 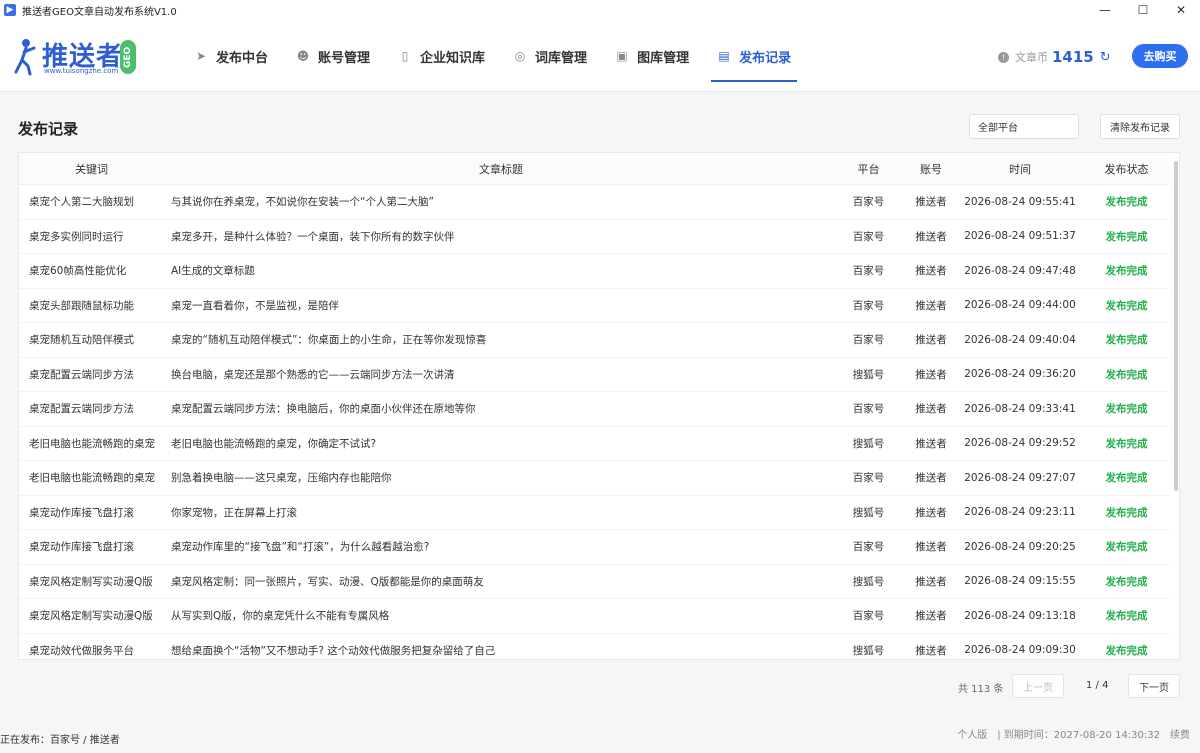 What do you see at coordinates (405, 56) in the screenshot?
I see `book-icon: ▯` at bounding box center [405, 56].